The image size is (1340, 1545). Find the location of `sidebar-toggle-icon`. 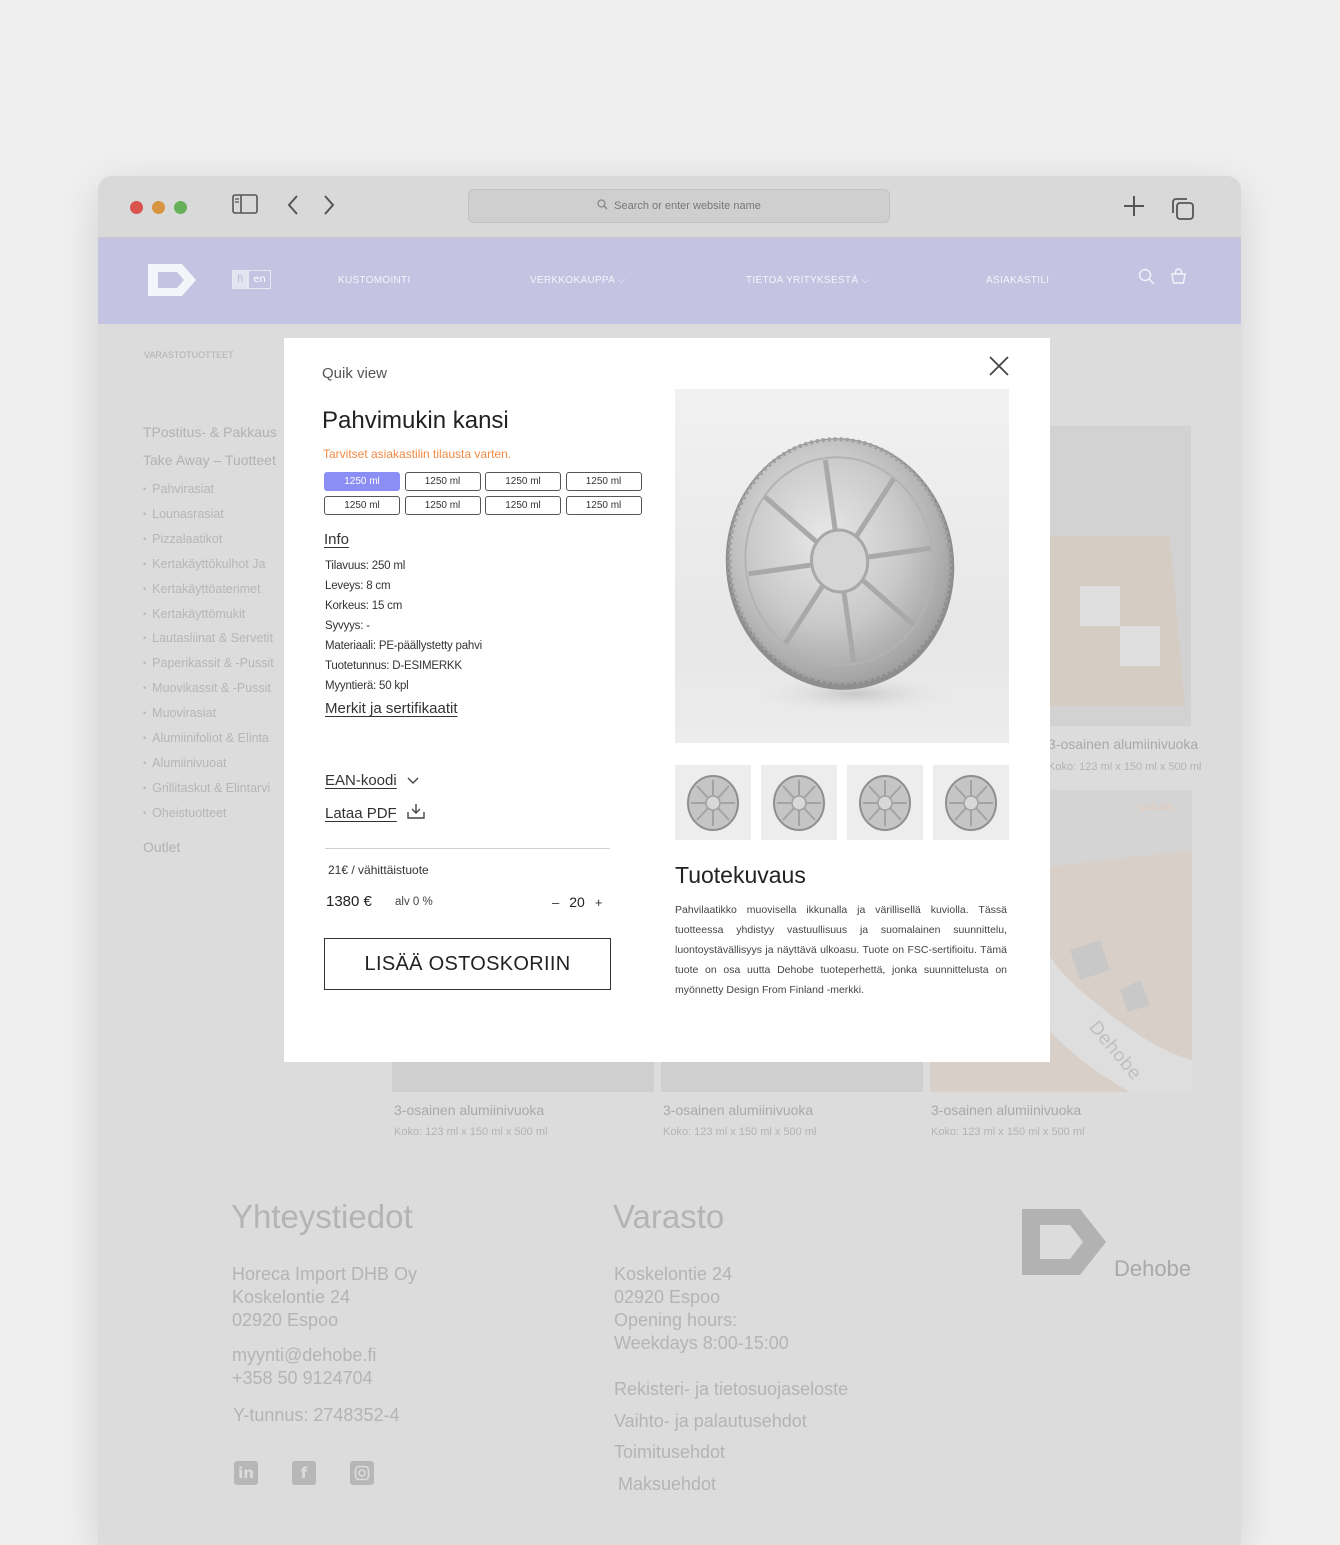

sidebar-toggle-icon is located at coordinates (245, 207).